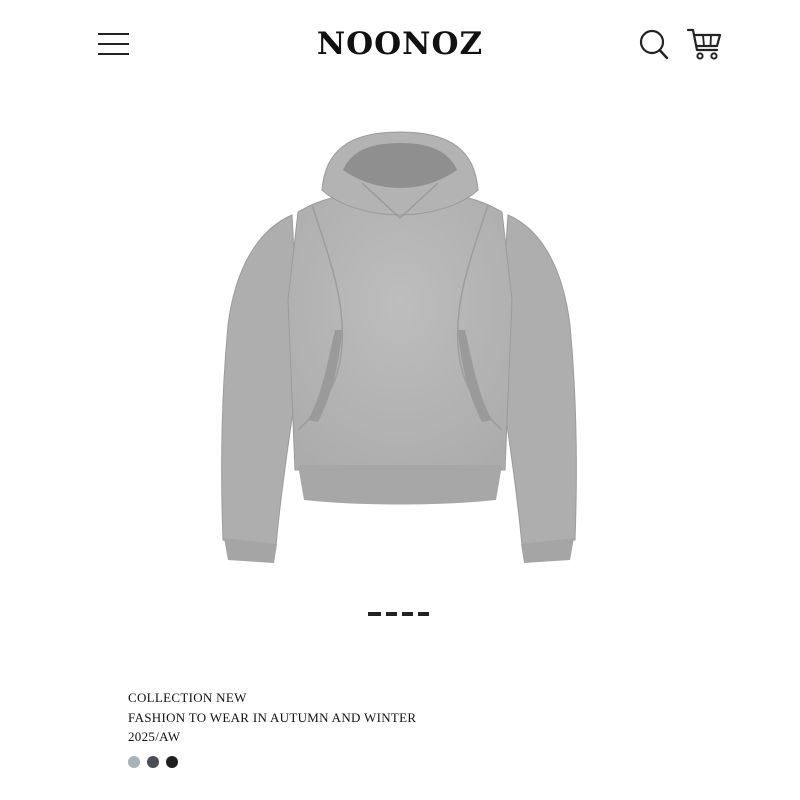 This screenshot has height=800, width=800. What do you see at coordinates (134, 762) in the screenshot?
I see `color-swatch-light-gray` at bounding box center [134, 762].